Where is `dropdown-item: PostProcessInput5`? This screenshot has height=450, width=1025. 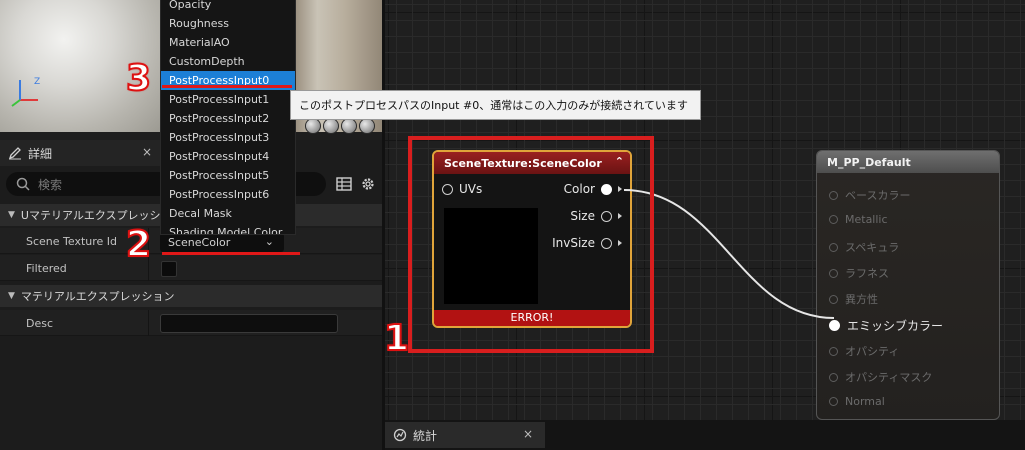 dropdown-item: PostProcessInput5 is located at coordinates (228, 175).